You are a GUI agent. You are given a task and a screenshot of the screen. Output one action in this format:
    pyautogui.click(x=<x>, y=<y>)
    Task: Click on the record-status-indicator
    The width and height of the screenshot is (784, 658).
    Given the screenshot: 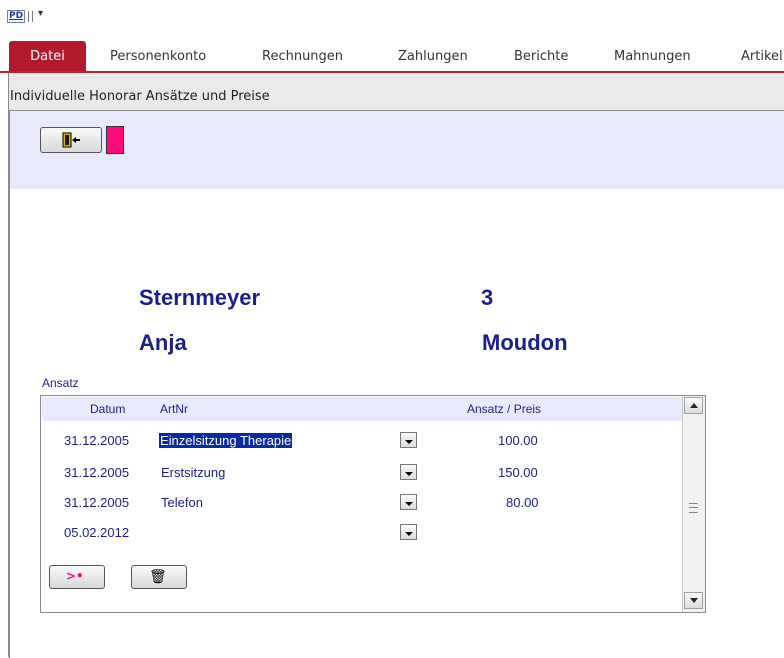 What is the action you would take?
    pyautogui.click(x=115, y=140)
    